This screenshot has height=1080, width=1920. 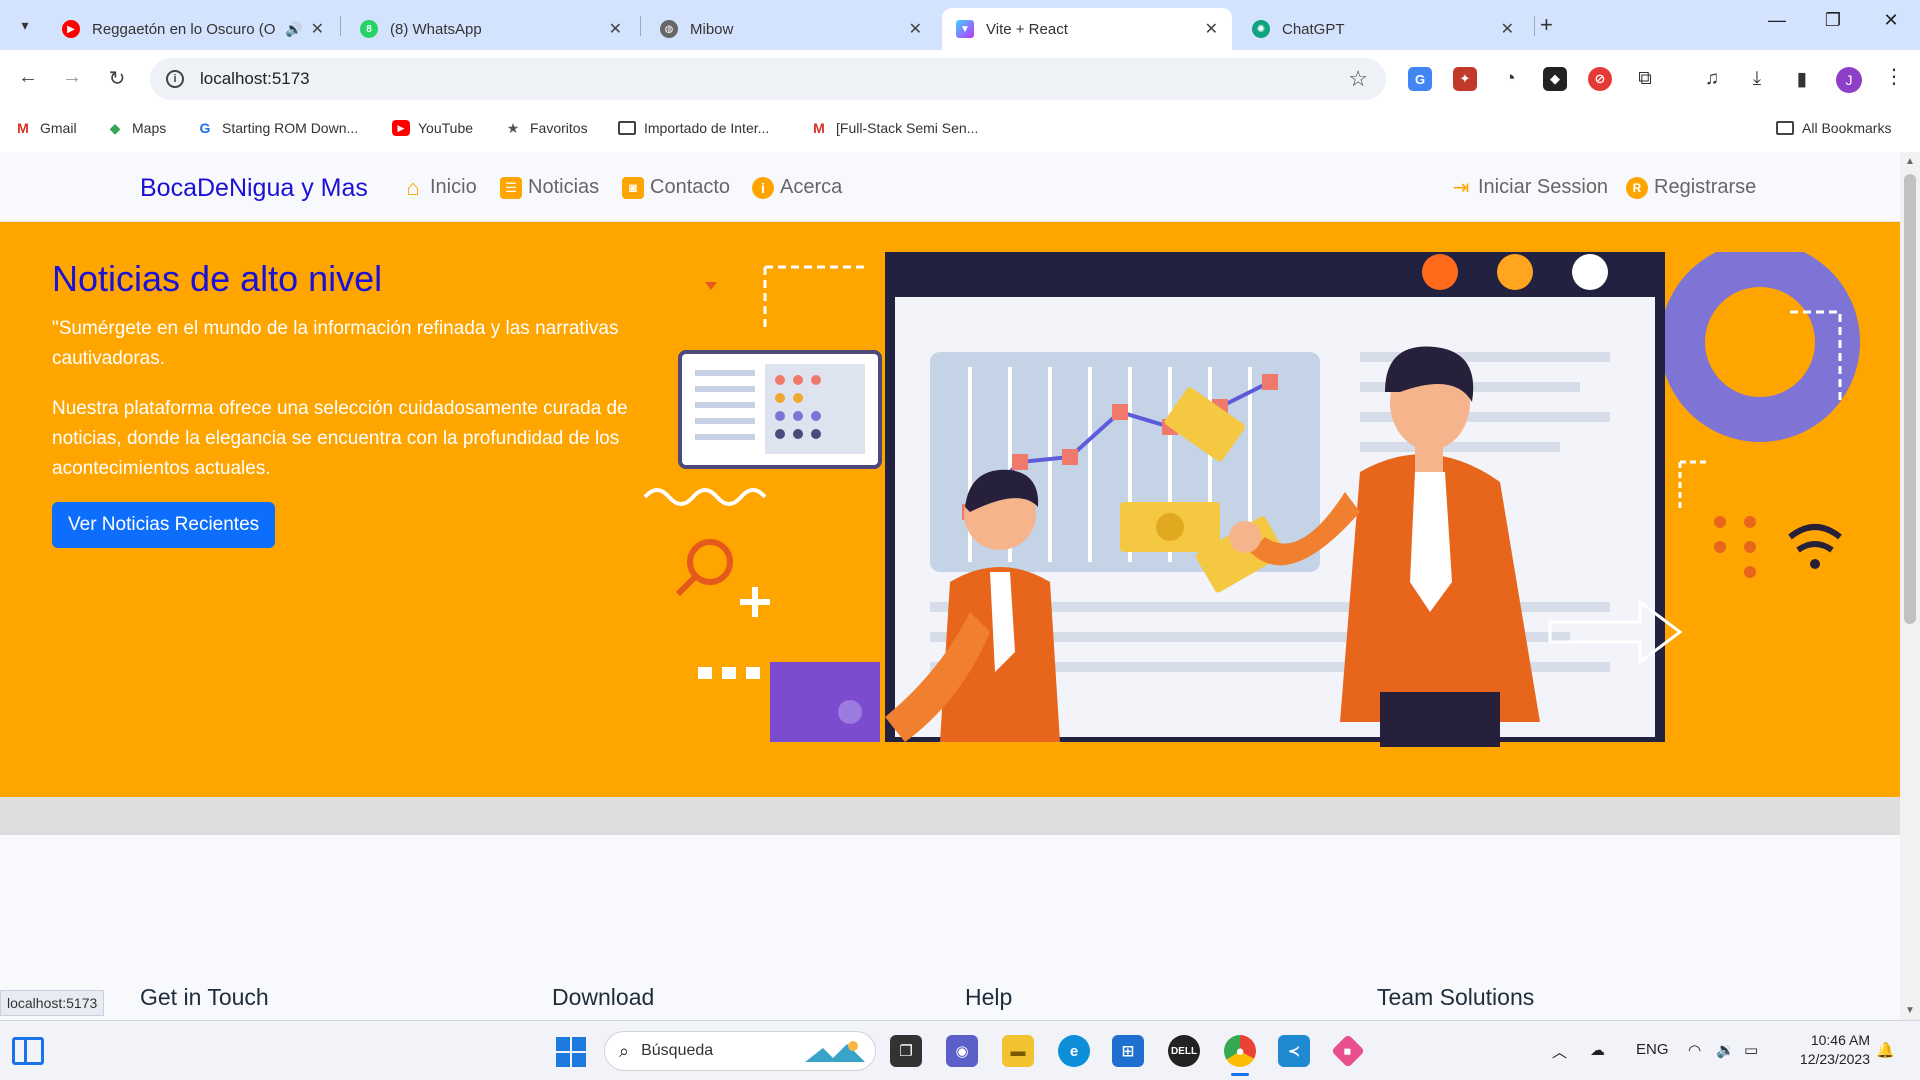 I want to click on reload-icon: ↻, so click(x=117, y=78).